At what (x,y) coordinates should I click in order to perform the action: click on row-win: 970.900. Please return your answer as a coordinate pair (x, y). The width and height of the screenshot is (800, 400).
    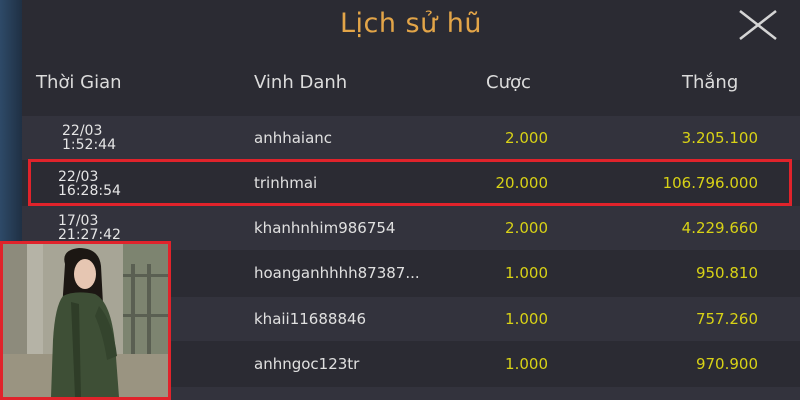
    Looking at the image, I should click on (726, 364).